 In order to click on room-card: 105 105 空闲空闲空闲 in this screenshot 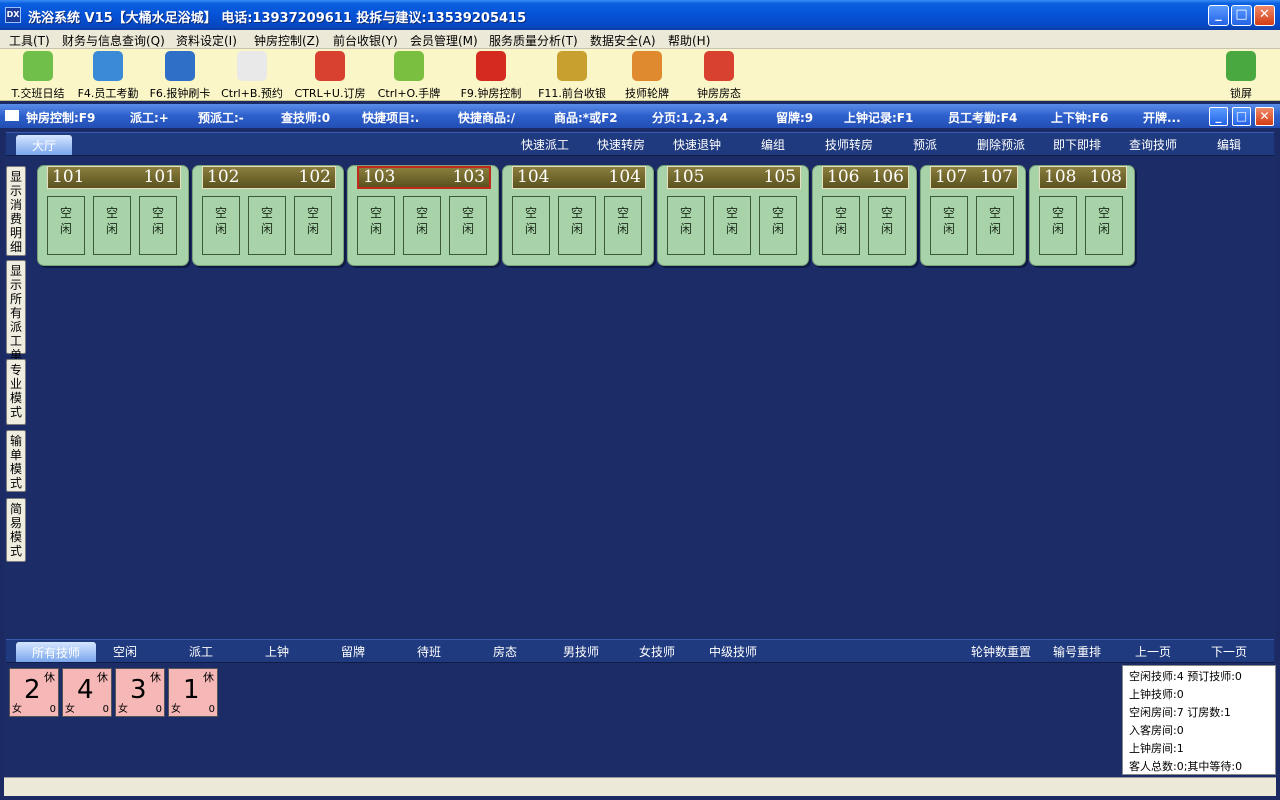, I will do `click(733, 215)`.